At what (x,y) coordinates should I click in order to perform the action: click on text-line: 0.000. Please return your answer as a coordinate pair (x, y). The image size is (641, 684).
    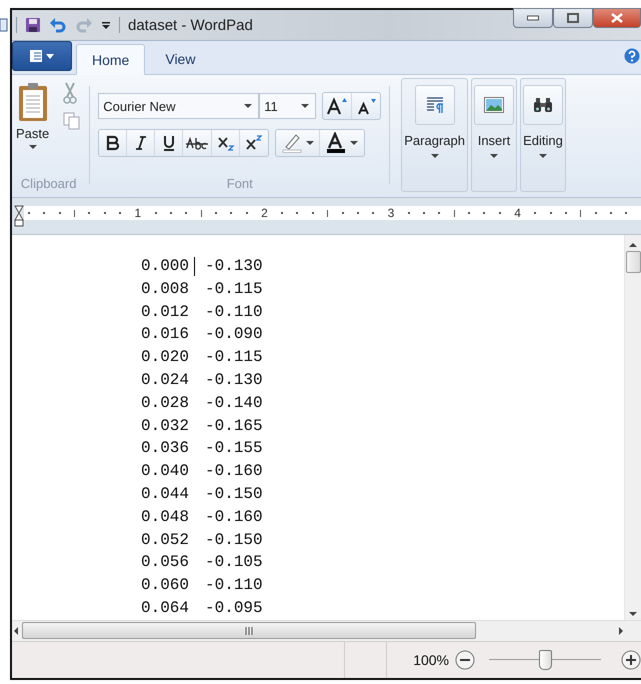
    Looking at the image, I should click on (165, 266).